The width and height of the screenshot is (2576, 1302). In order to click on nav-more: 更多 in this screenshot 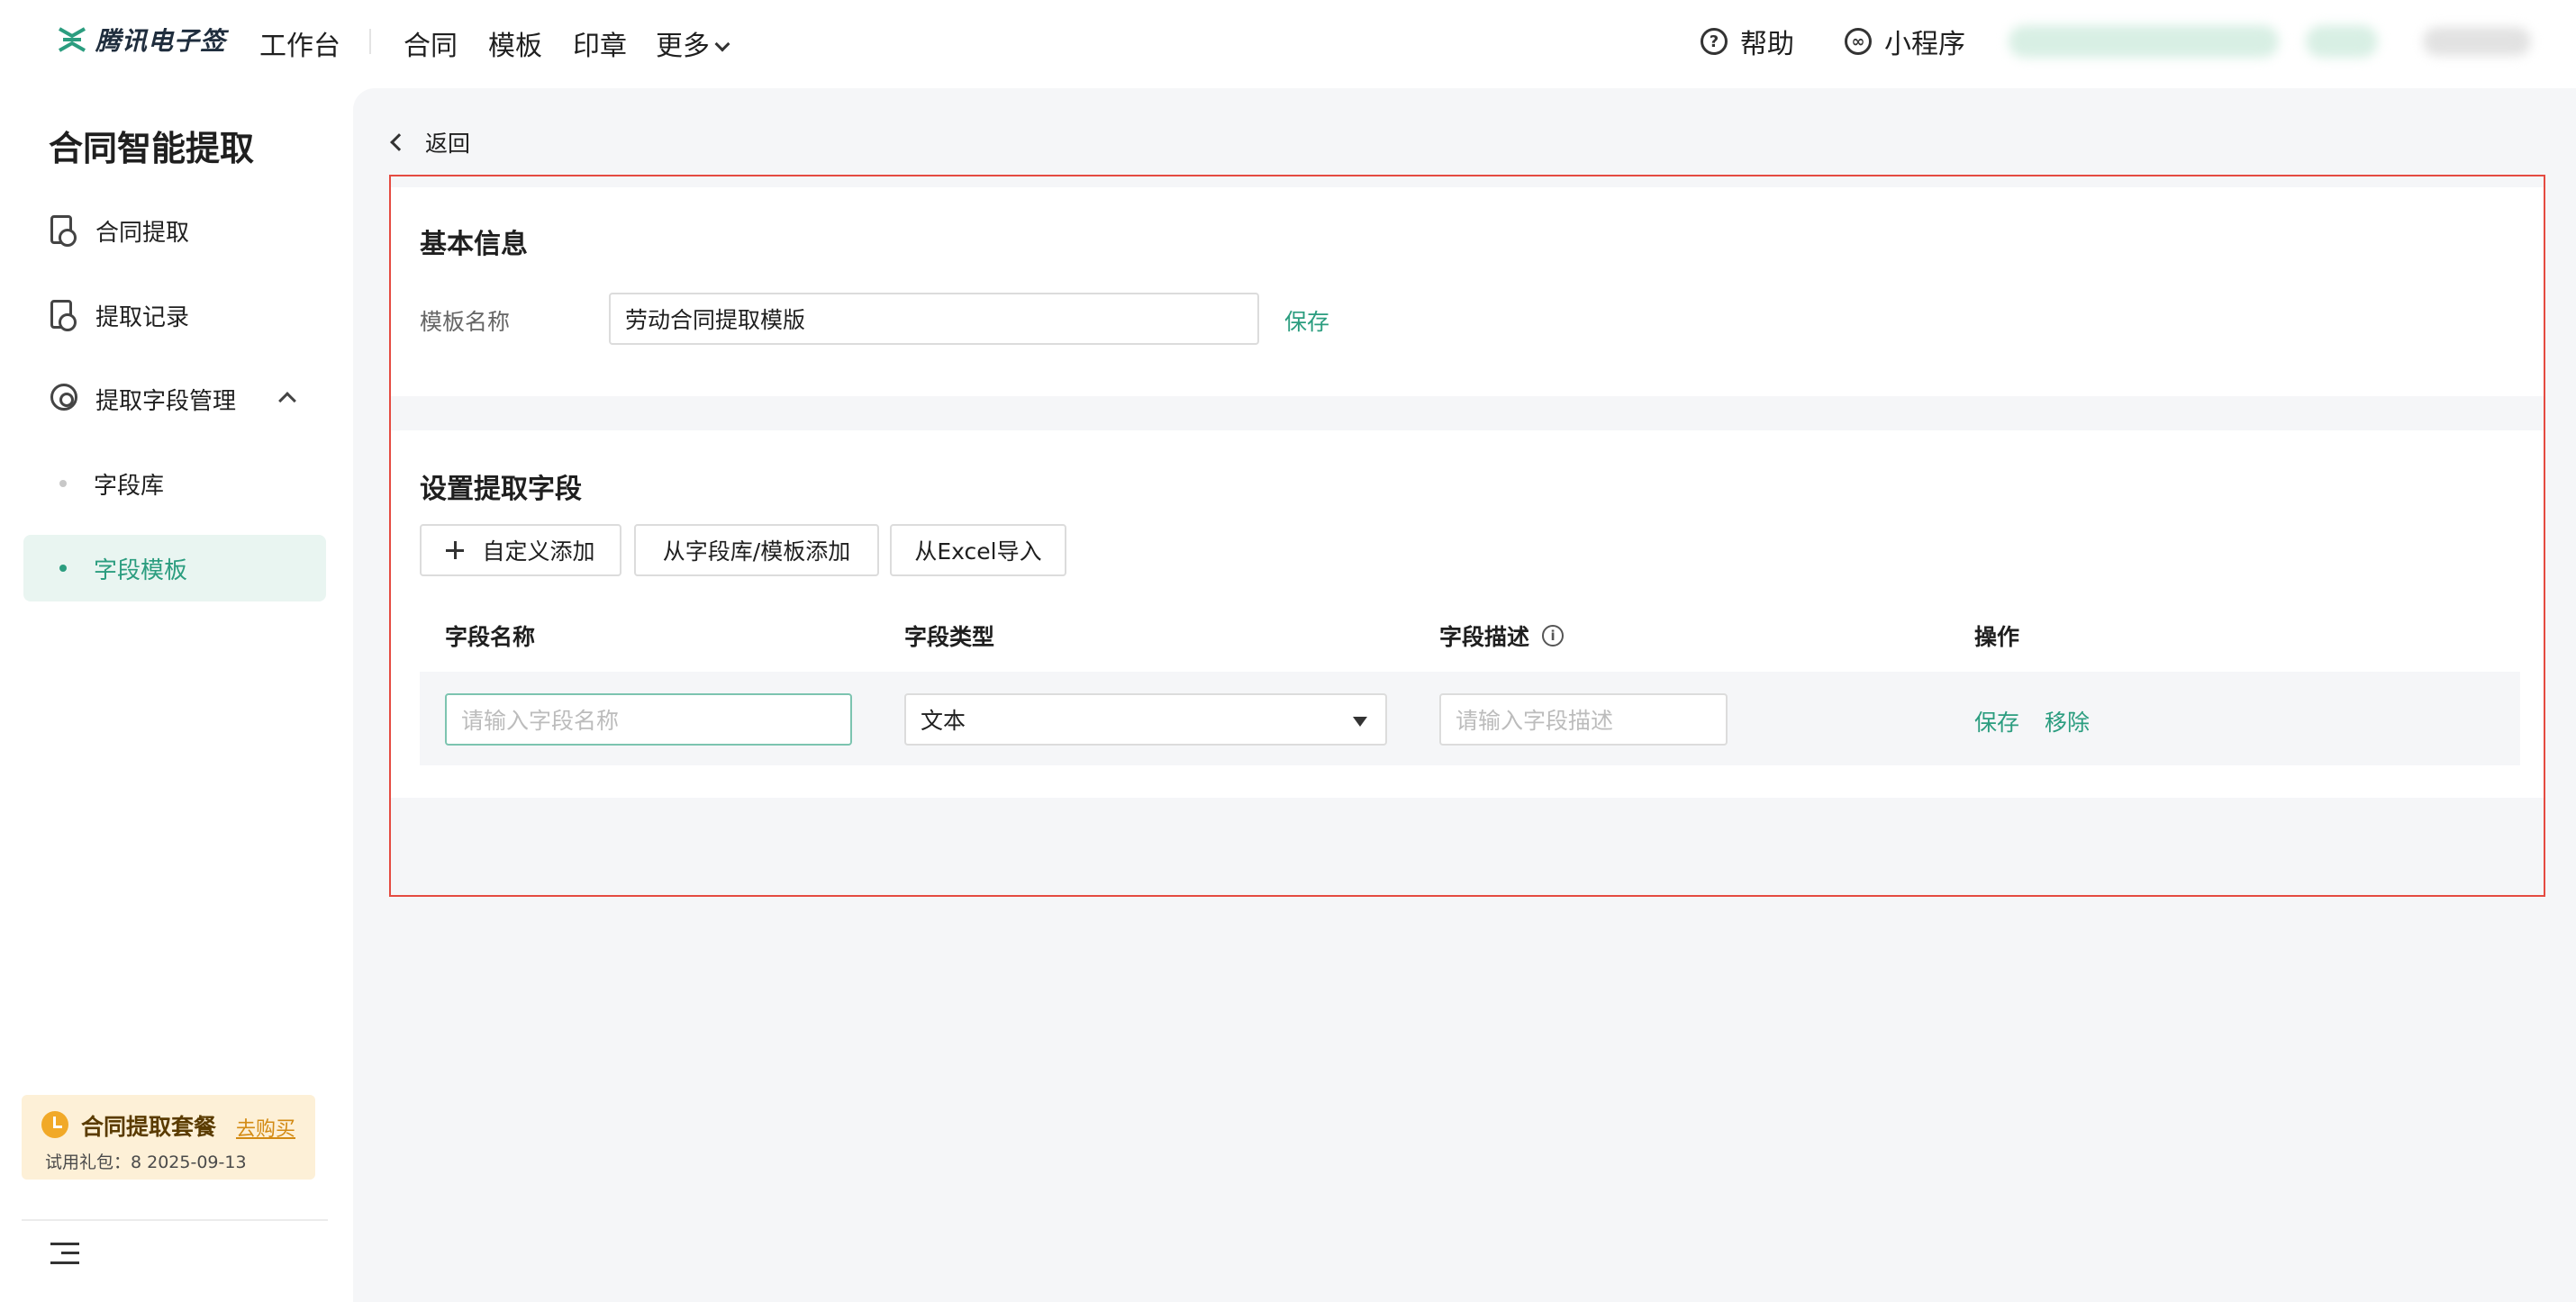, I will do `click(693, 43)`.